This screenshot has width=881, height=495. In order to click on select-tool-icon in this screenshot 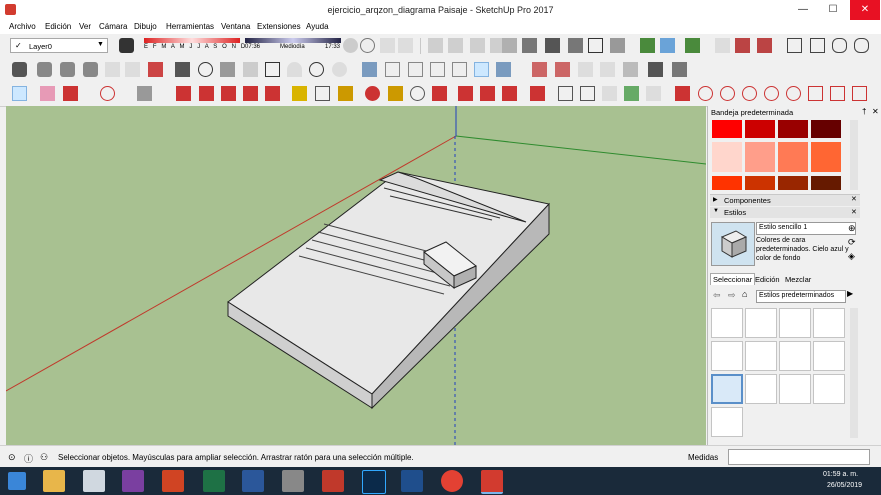, I will do `click(19, 93)`.